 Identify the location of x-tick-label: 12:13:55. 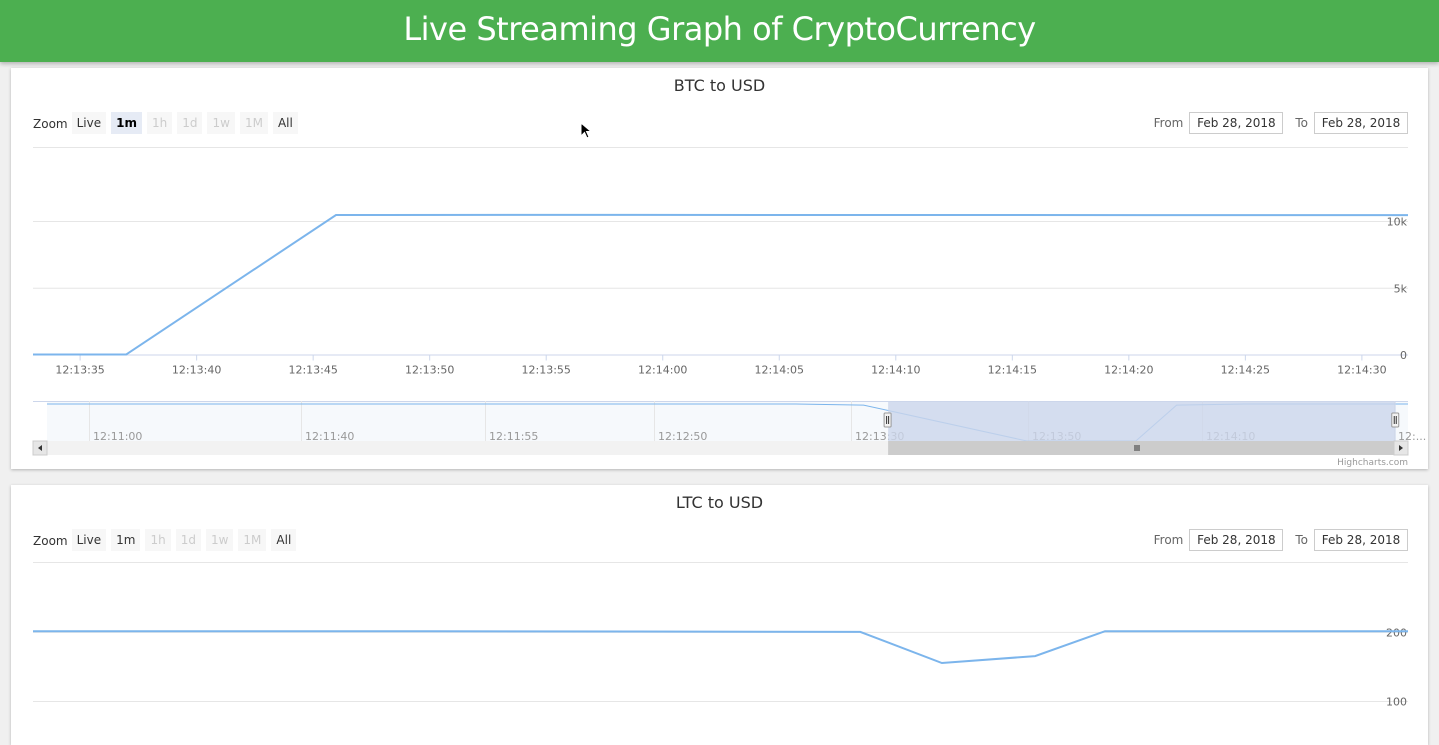
(546, 370).